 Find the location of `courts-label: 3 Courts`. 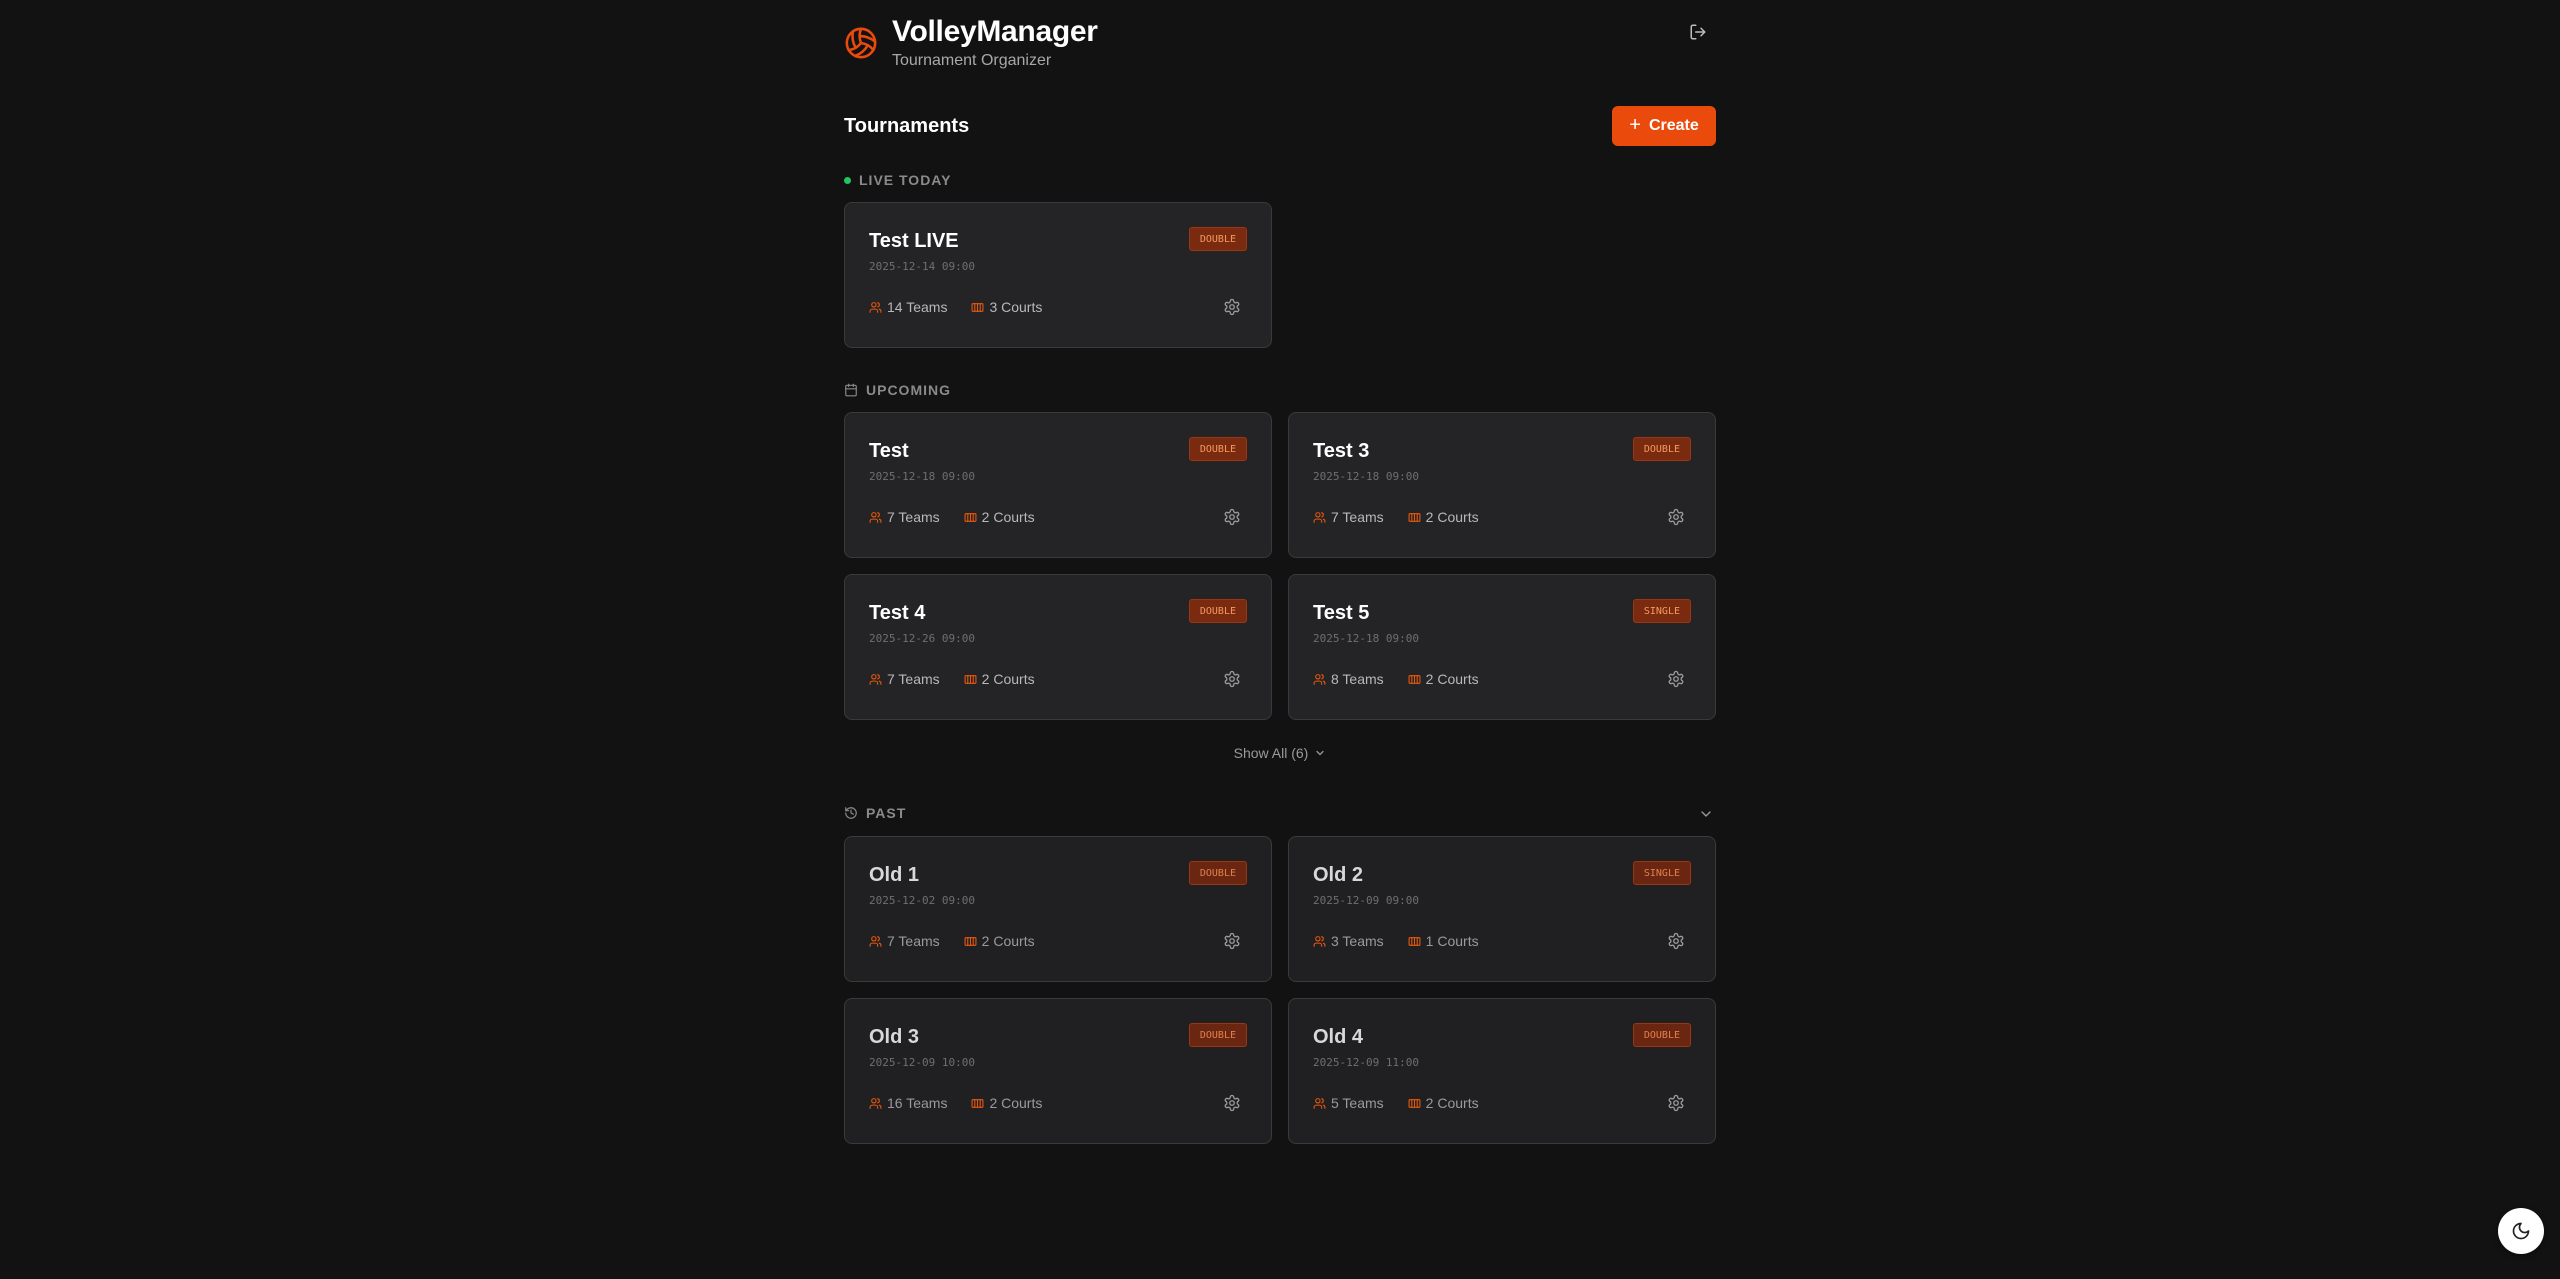

courts-label: 3 Courts is located at coordinates (1016, 307).